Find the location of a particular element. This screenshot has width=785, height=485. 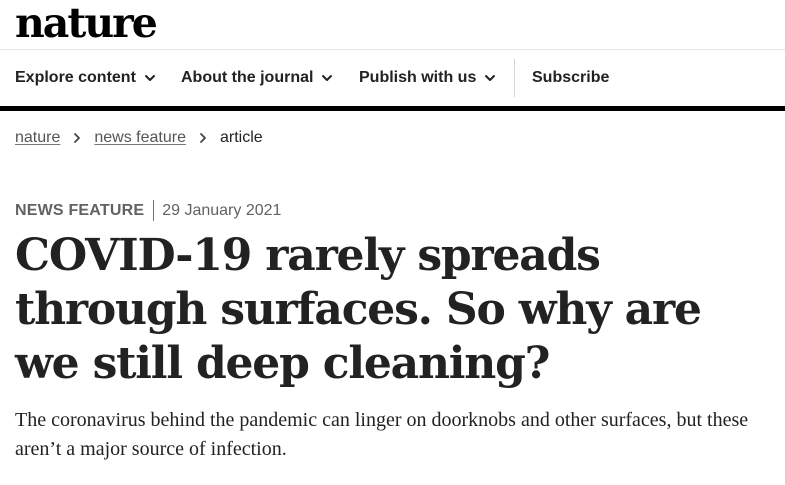

nav-publish-with-us-label: Publish with us is located at coordinates (418, 77).